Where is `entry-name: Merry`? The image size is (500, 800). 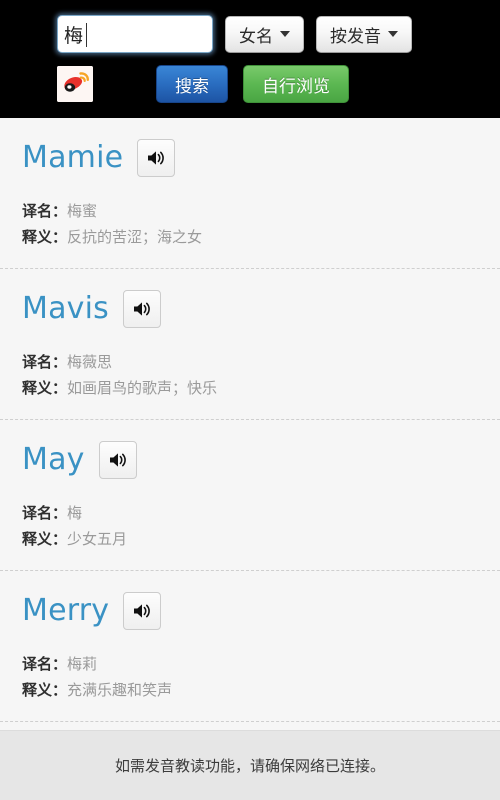 entry-name: Merry is located at coordinates (65, 611).